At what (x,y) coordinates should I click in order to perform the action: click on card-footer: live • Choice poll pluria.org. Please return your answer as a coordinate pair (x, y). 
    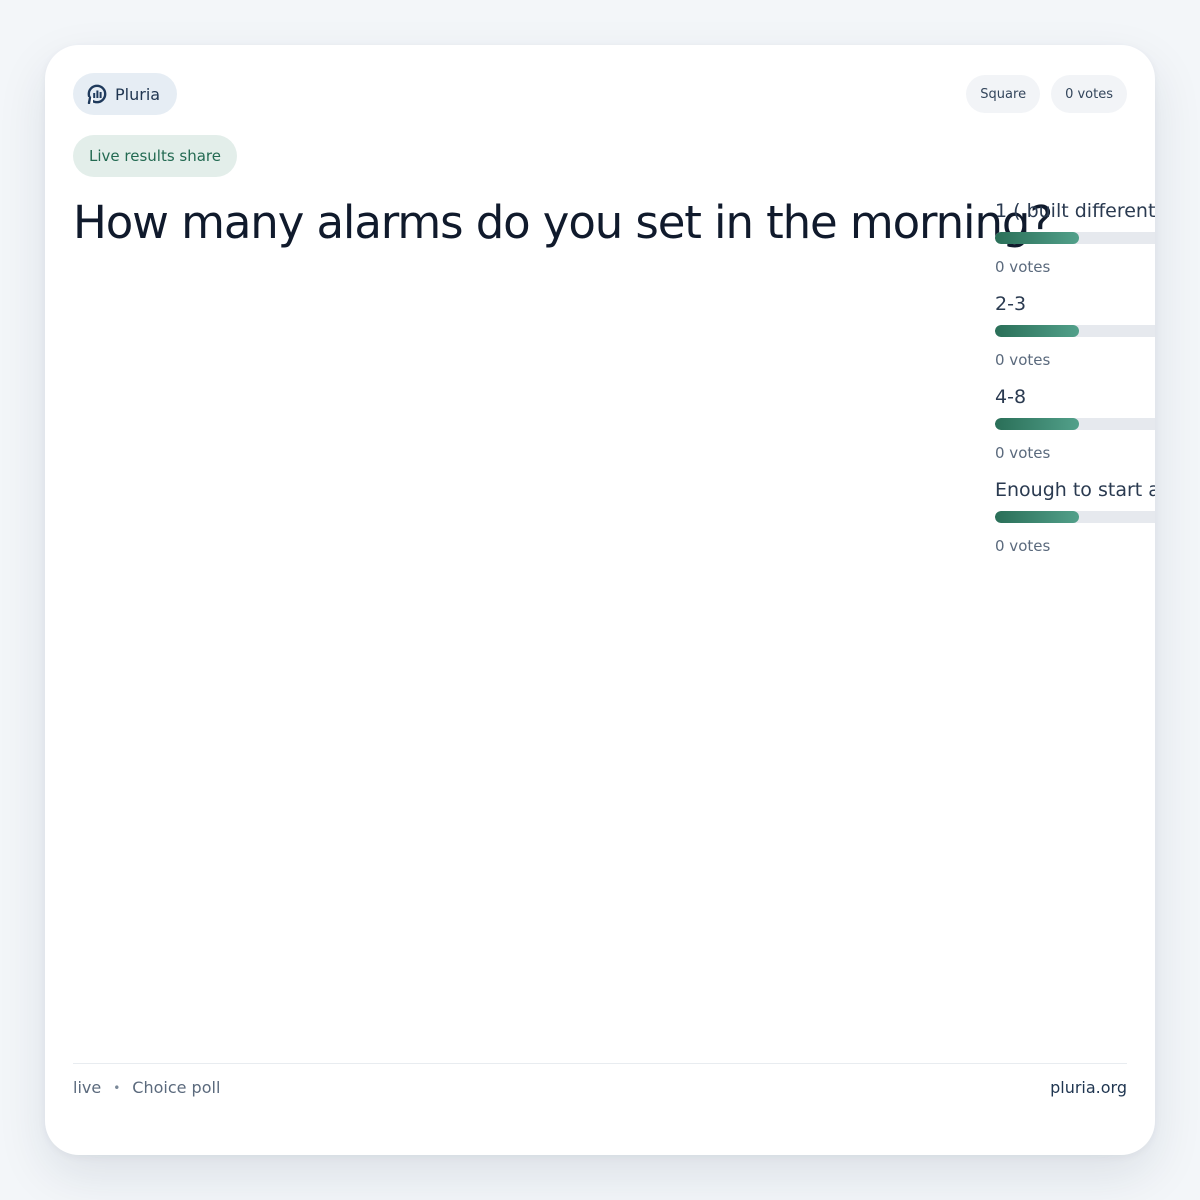
    Looking at the image, I should click on (600, 1095).